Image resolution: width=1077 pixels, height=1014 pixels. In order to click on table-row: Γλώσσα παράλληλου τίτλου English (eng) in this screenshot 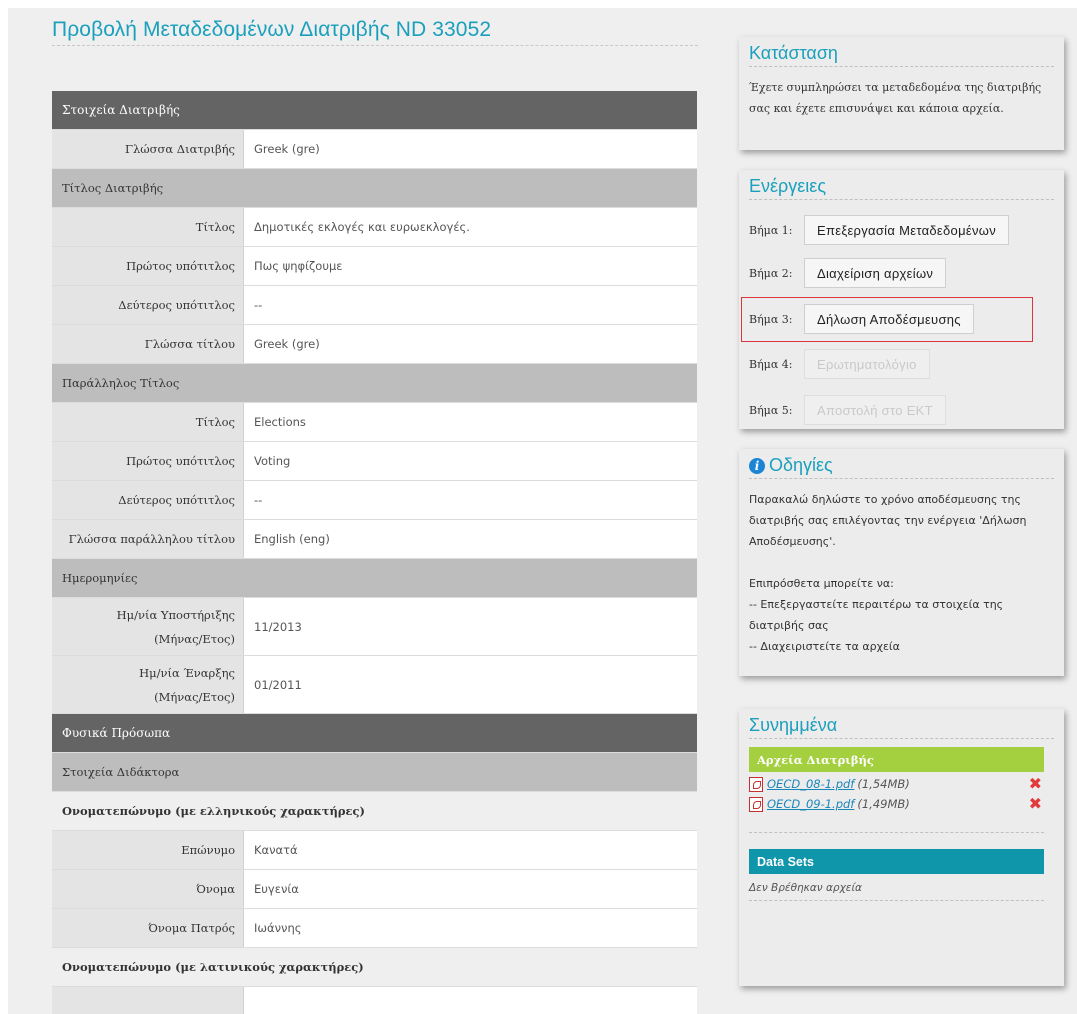, I will do `click(374, 539)`.